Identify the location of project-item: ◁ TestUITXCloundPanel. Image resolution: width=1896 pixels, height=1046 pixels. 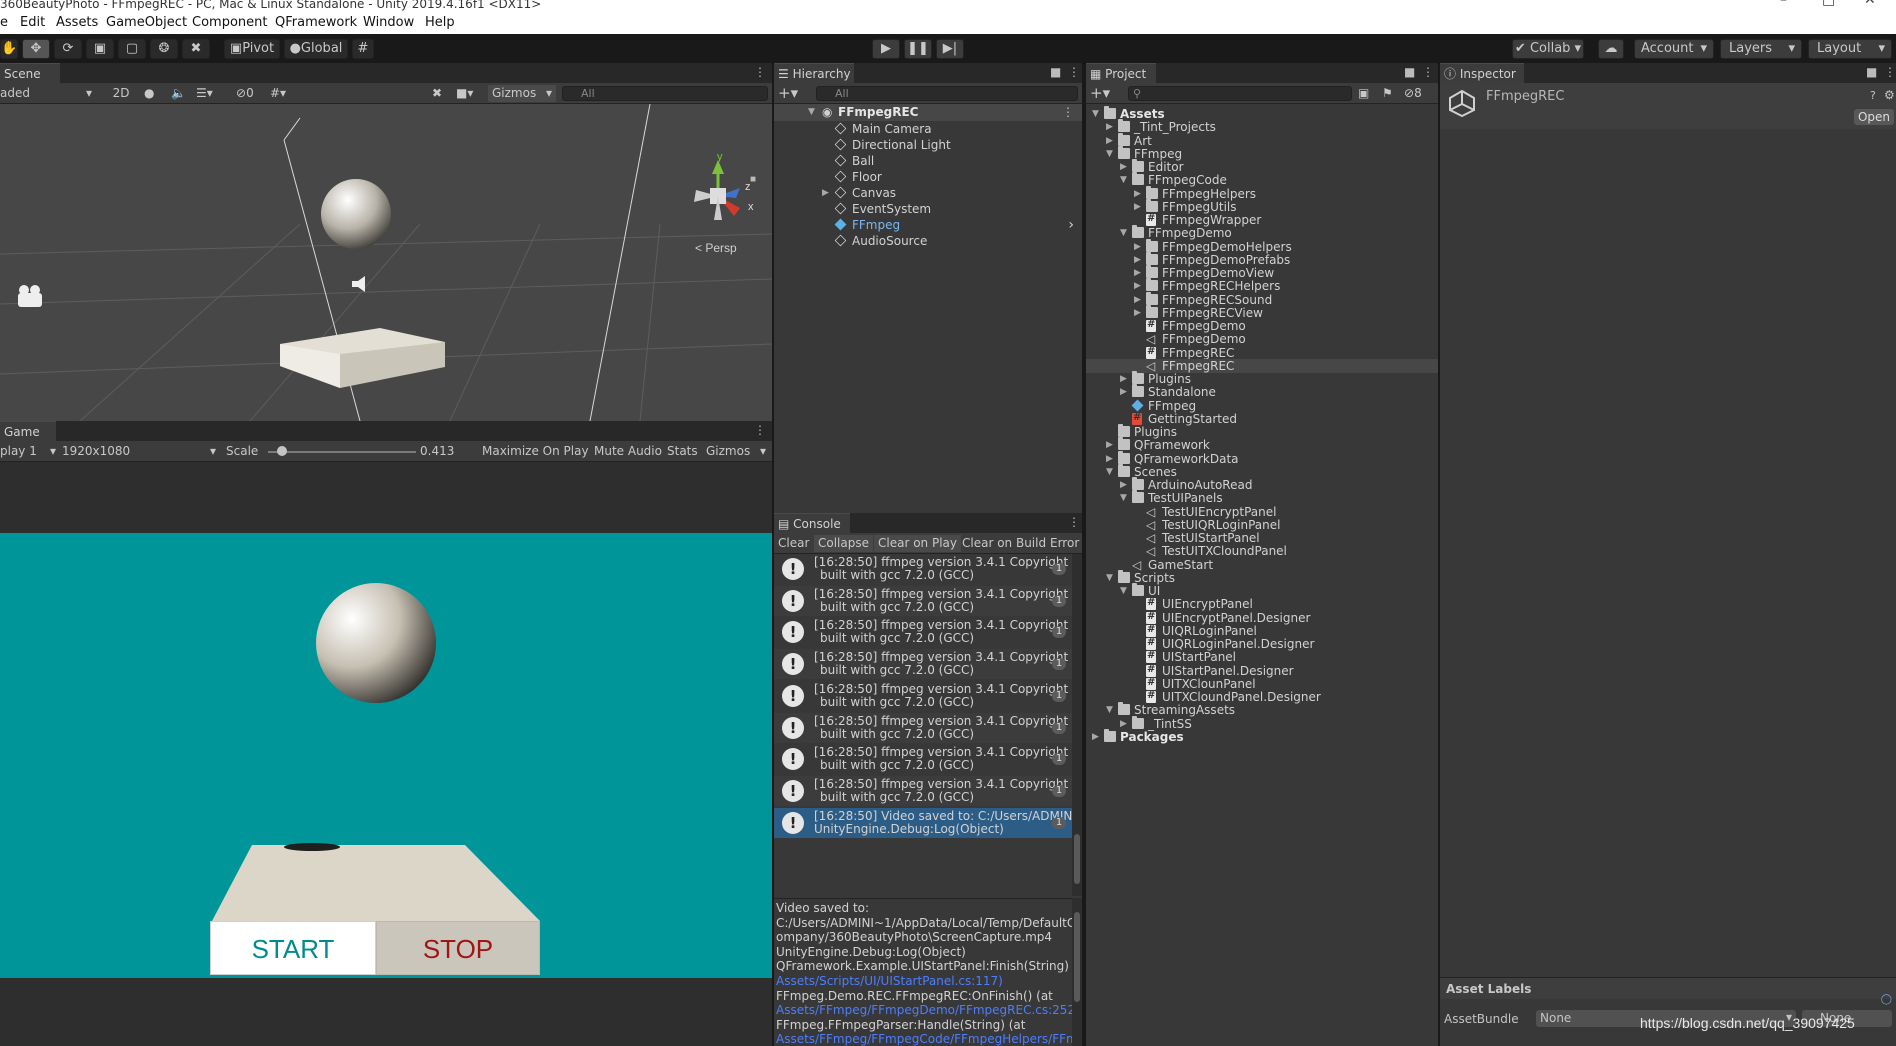
(1262, 551).